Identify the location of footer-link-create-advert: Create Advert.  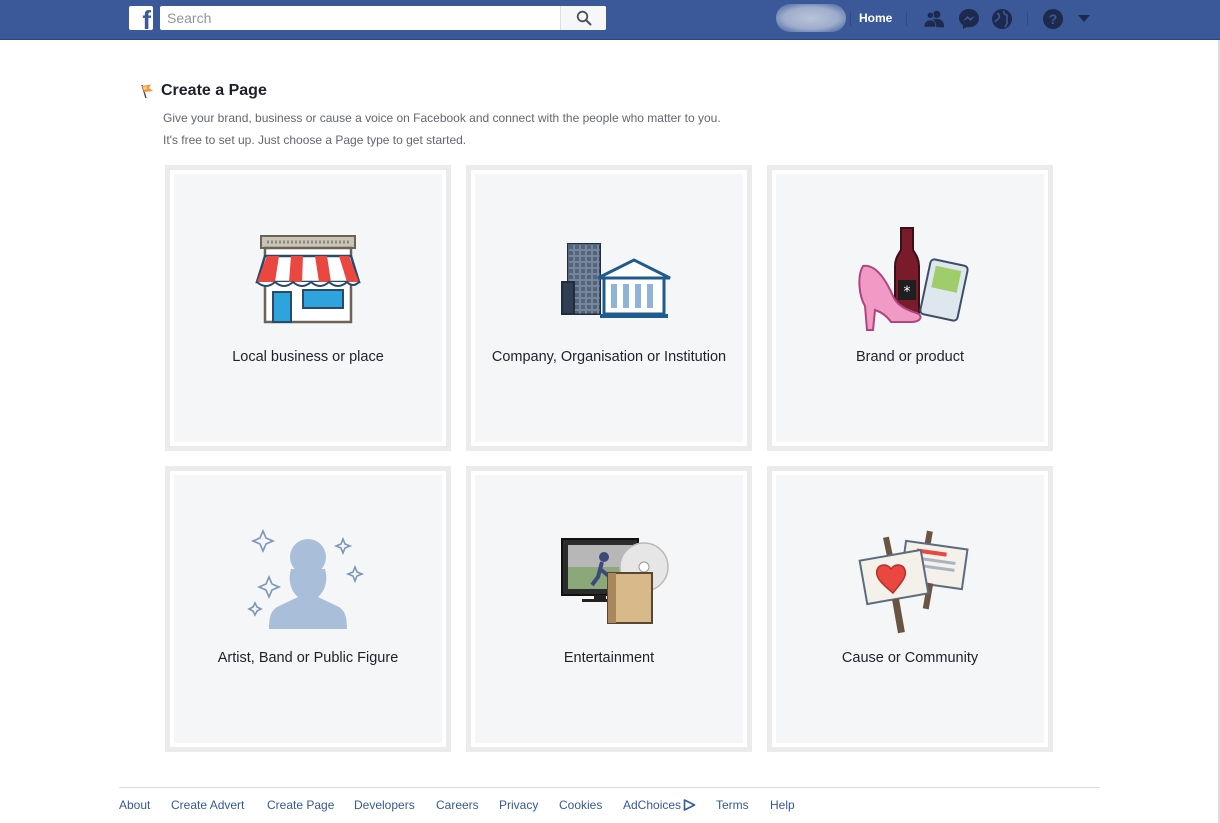
(207, 805).